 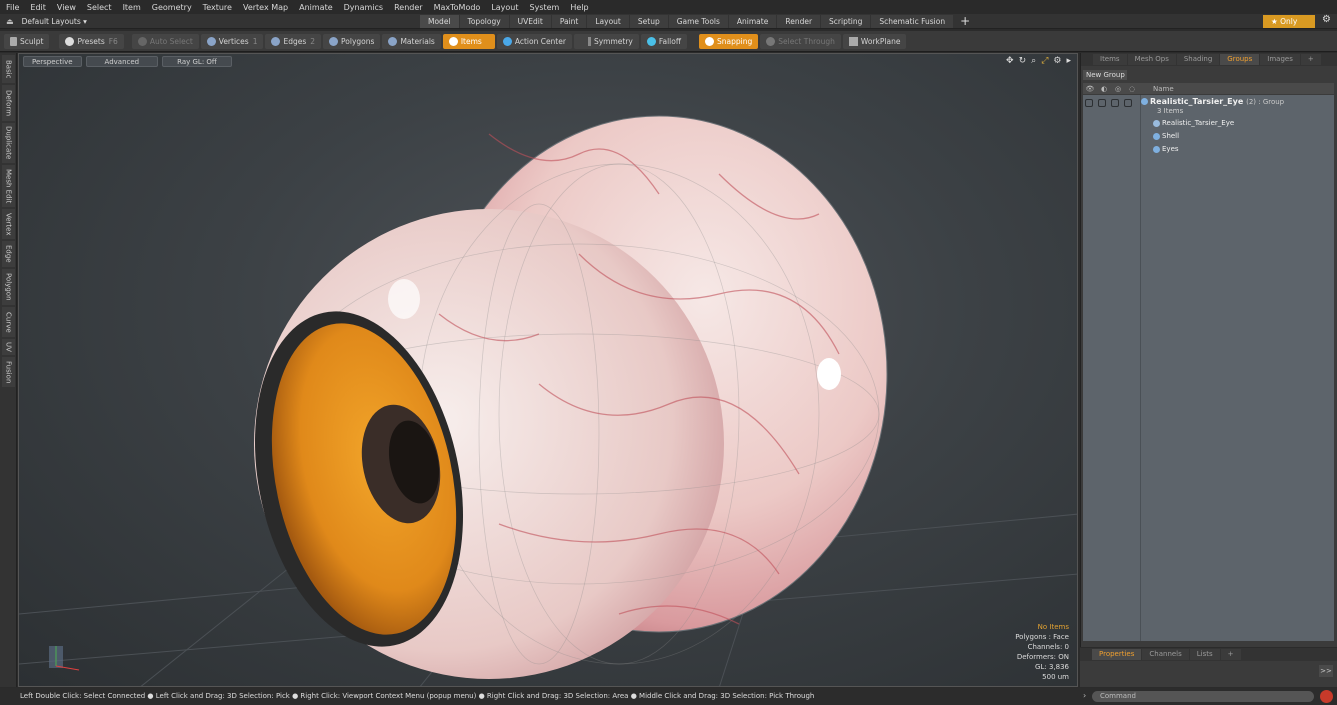 What do you see at coordinates (1198, 59) in the screenshot?
I see `panel-tab-shading: Shading` at bounding box center [1198, 59].